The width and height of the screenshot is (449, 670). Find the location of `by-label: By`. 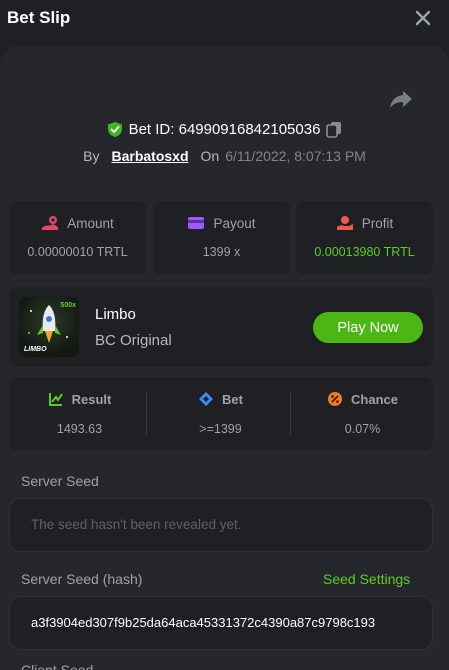

by-label: By is located at coordinates (91, 156).